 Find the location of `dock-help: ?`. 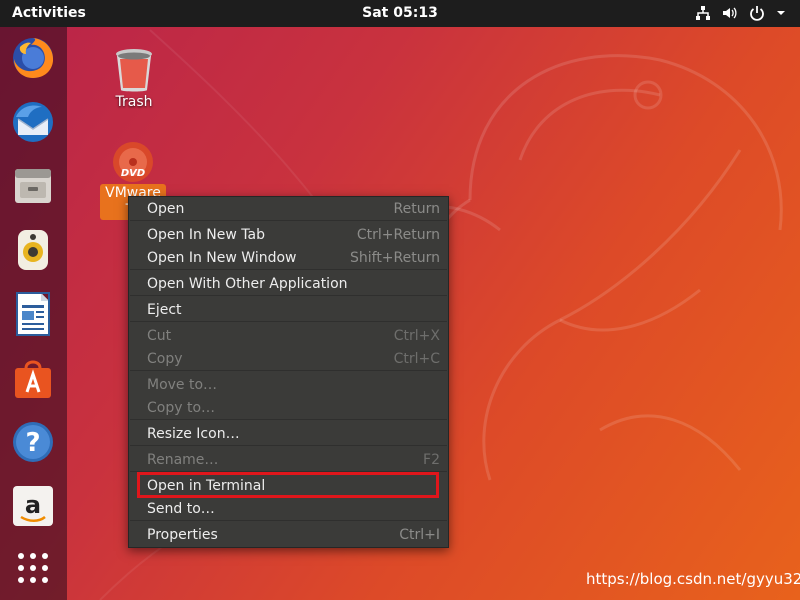

dock-help: ? is located at coordinates (33, 442).